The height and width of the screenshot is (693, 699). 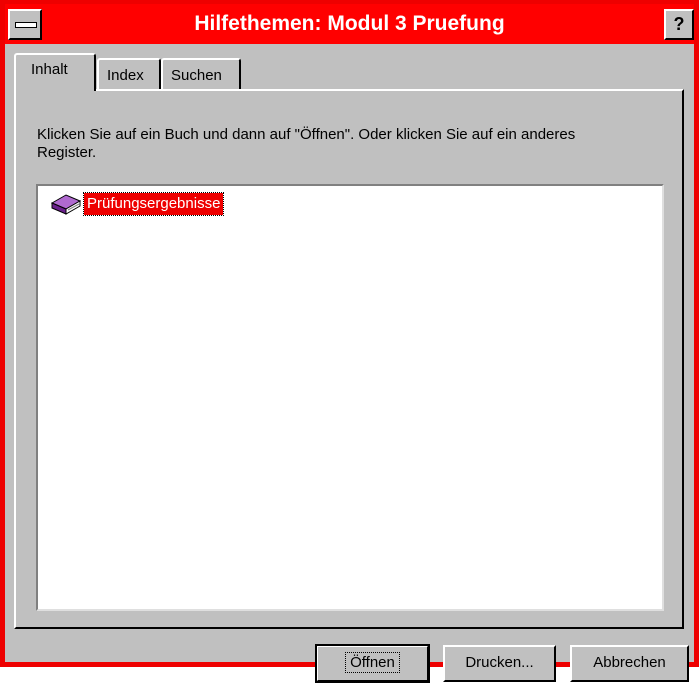 I want to click on book-icon, so click(x=66, y=204).